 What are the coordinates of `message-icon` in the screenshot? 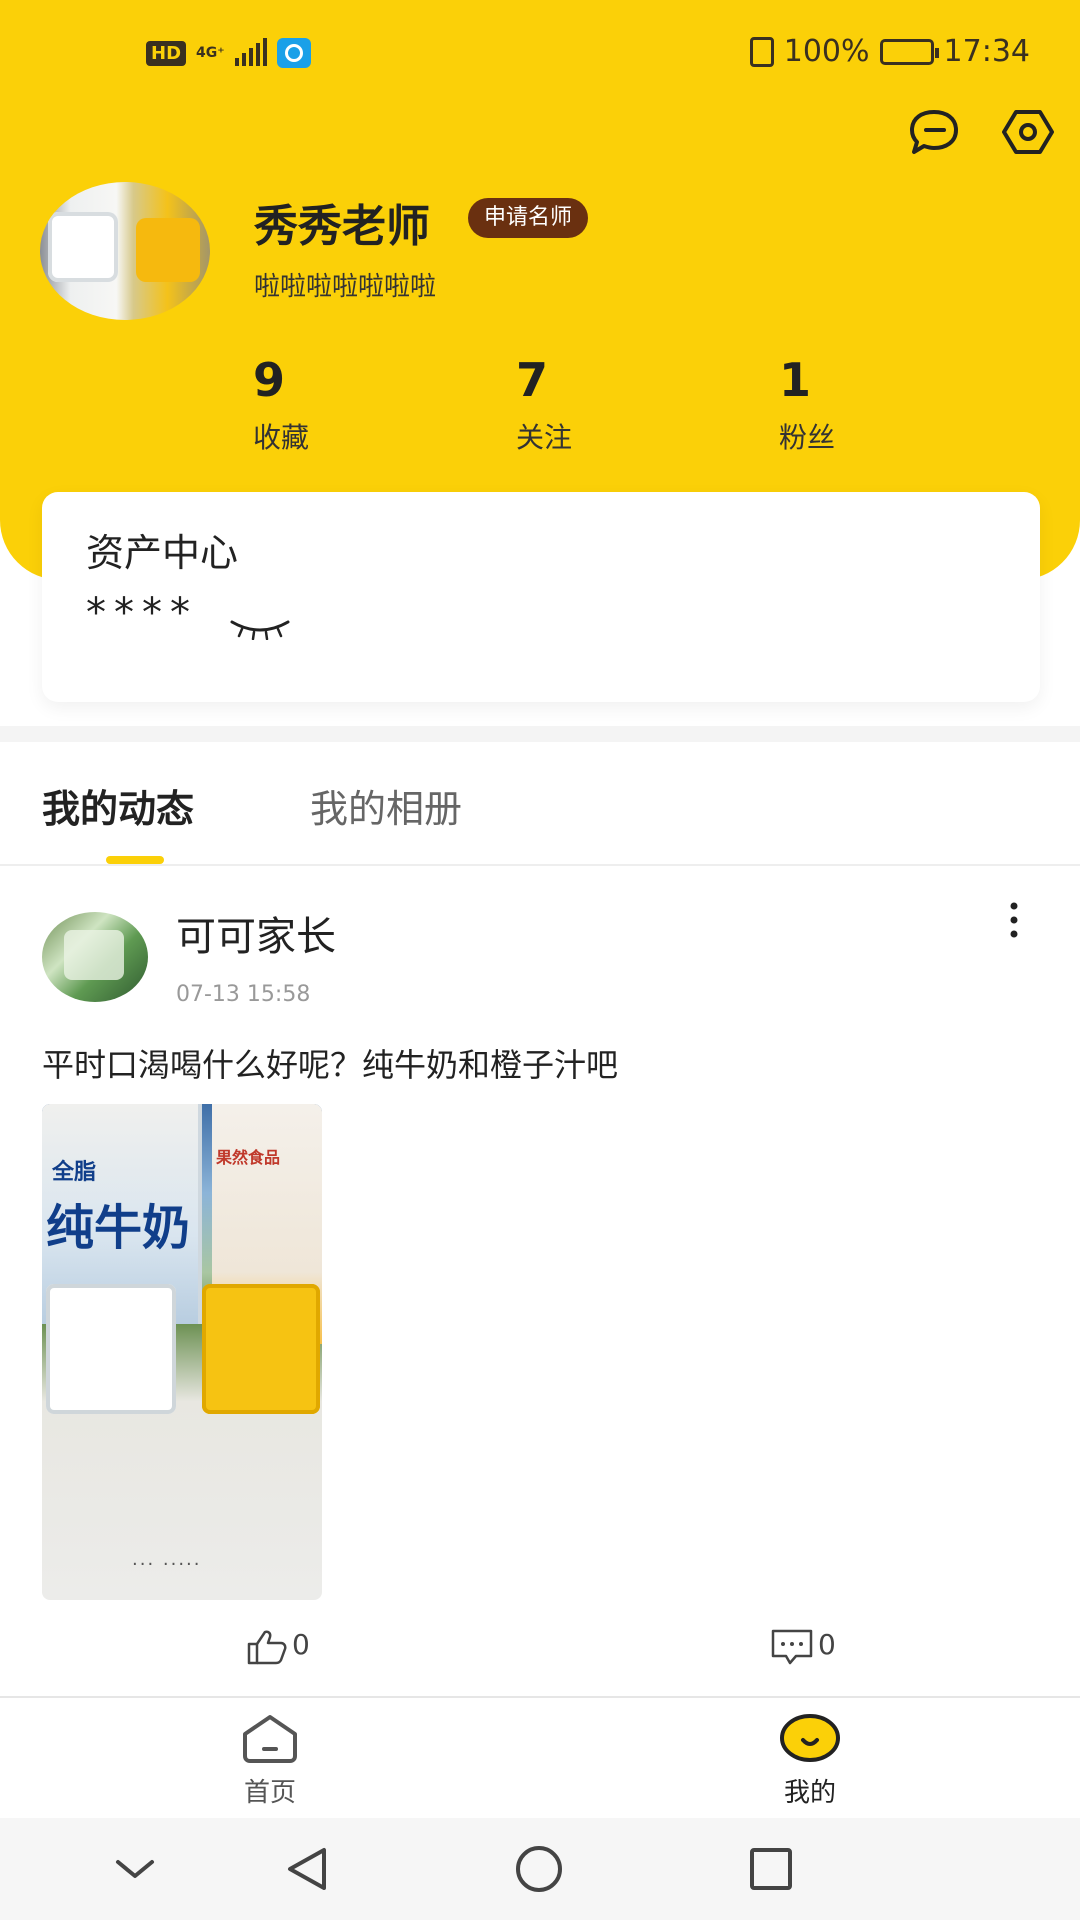 It's located at (934, 132).